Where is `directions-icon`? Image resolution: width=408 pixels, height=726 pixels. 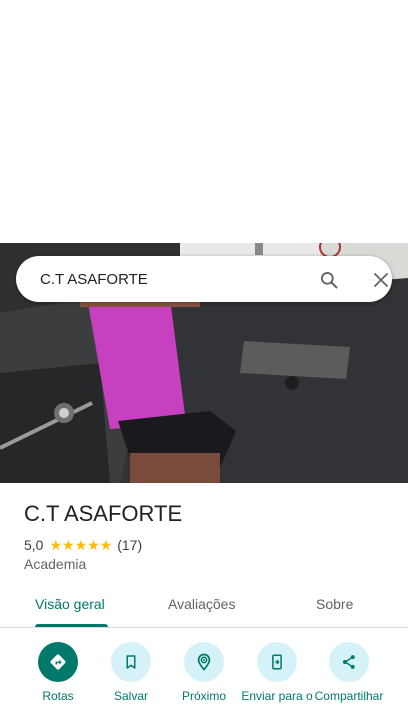
directions-icon is located at coordinates (58, 662).